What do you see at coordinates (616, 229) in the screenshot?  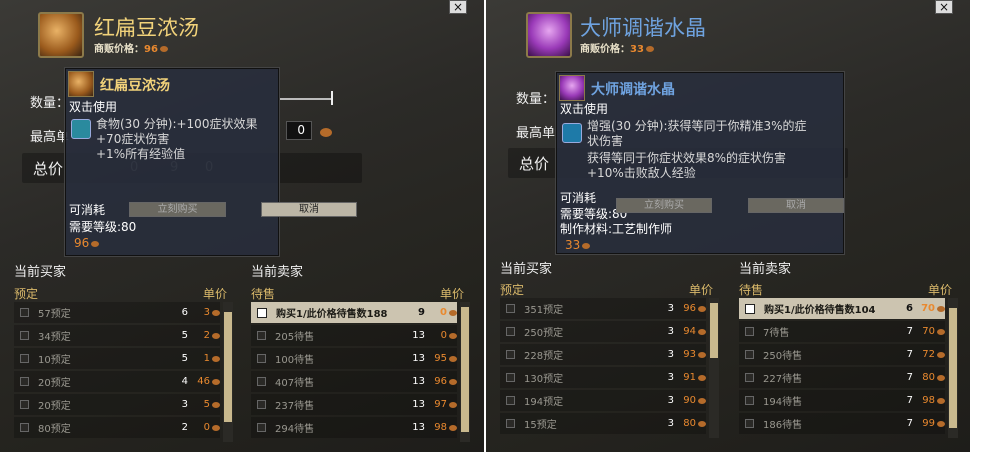 I see `tooltip-material: 制作材料:工艺制作师` at bounding box center [616, 229].